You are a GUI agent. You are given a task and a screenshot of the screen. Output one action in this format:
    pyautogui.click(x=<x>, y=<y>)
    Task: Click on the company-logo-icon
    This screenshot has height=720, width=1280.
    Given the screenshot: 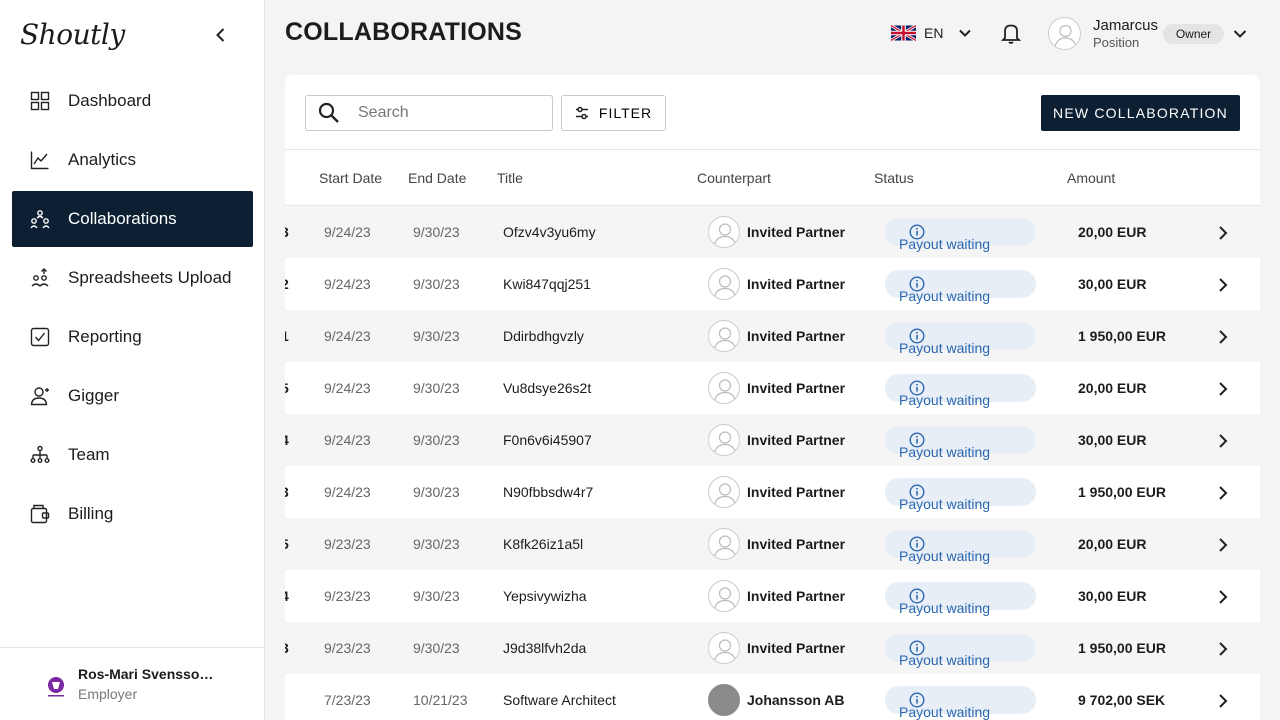 What is the action you would take?
    pyautogui.click(x=56, y=687)
    